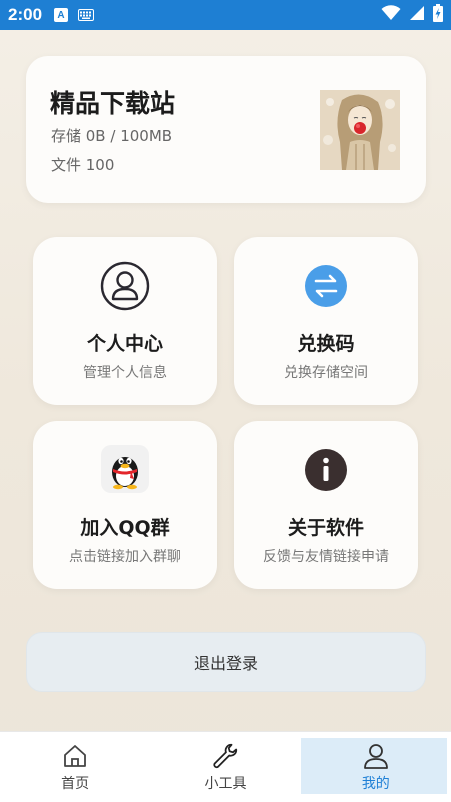  What do you see at coordinates (326, 505) in the screenshot?
I see `about-software-card: 关于软件 反馈与友情链接申请` at bounding box center [326, 505].